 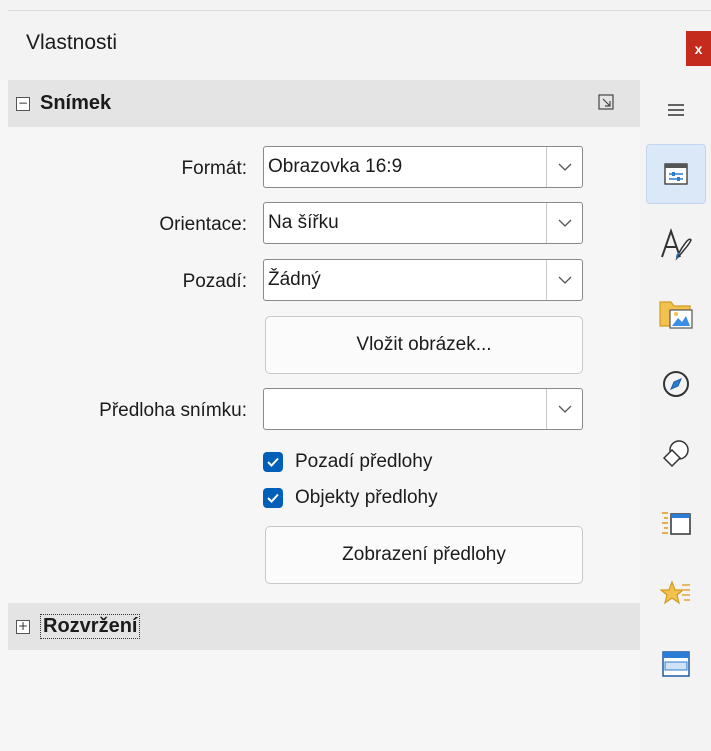 What do you see at coordinates (424, 555) in the screenshot?
I see `master-view-button: Zobrazení předlohy` at bounding box center [424, 555].